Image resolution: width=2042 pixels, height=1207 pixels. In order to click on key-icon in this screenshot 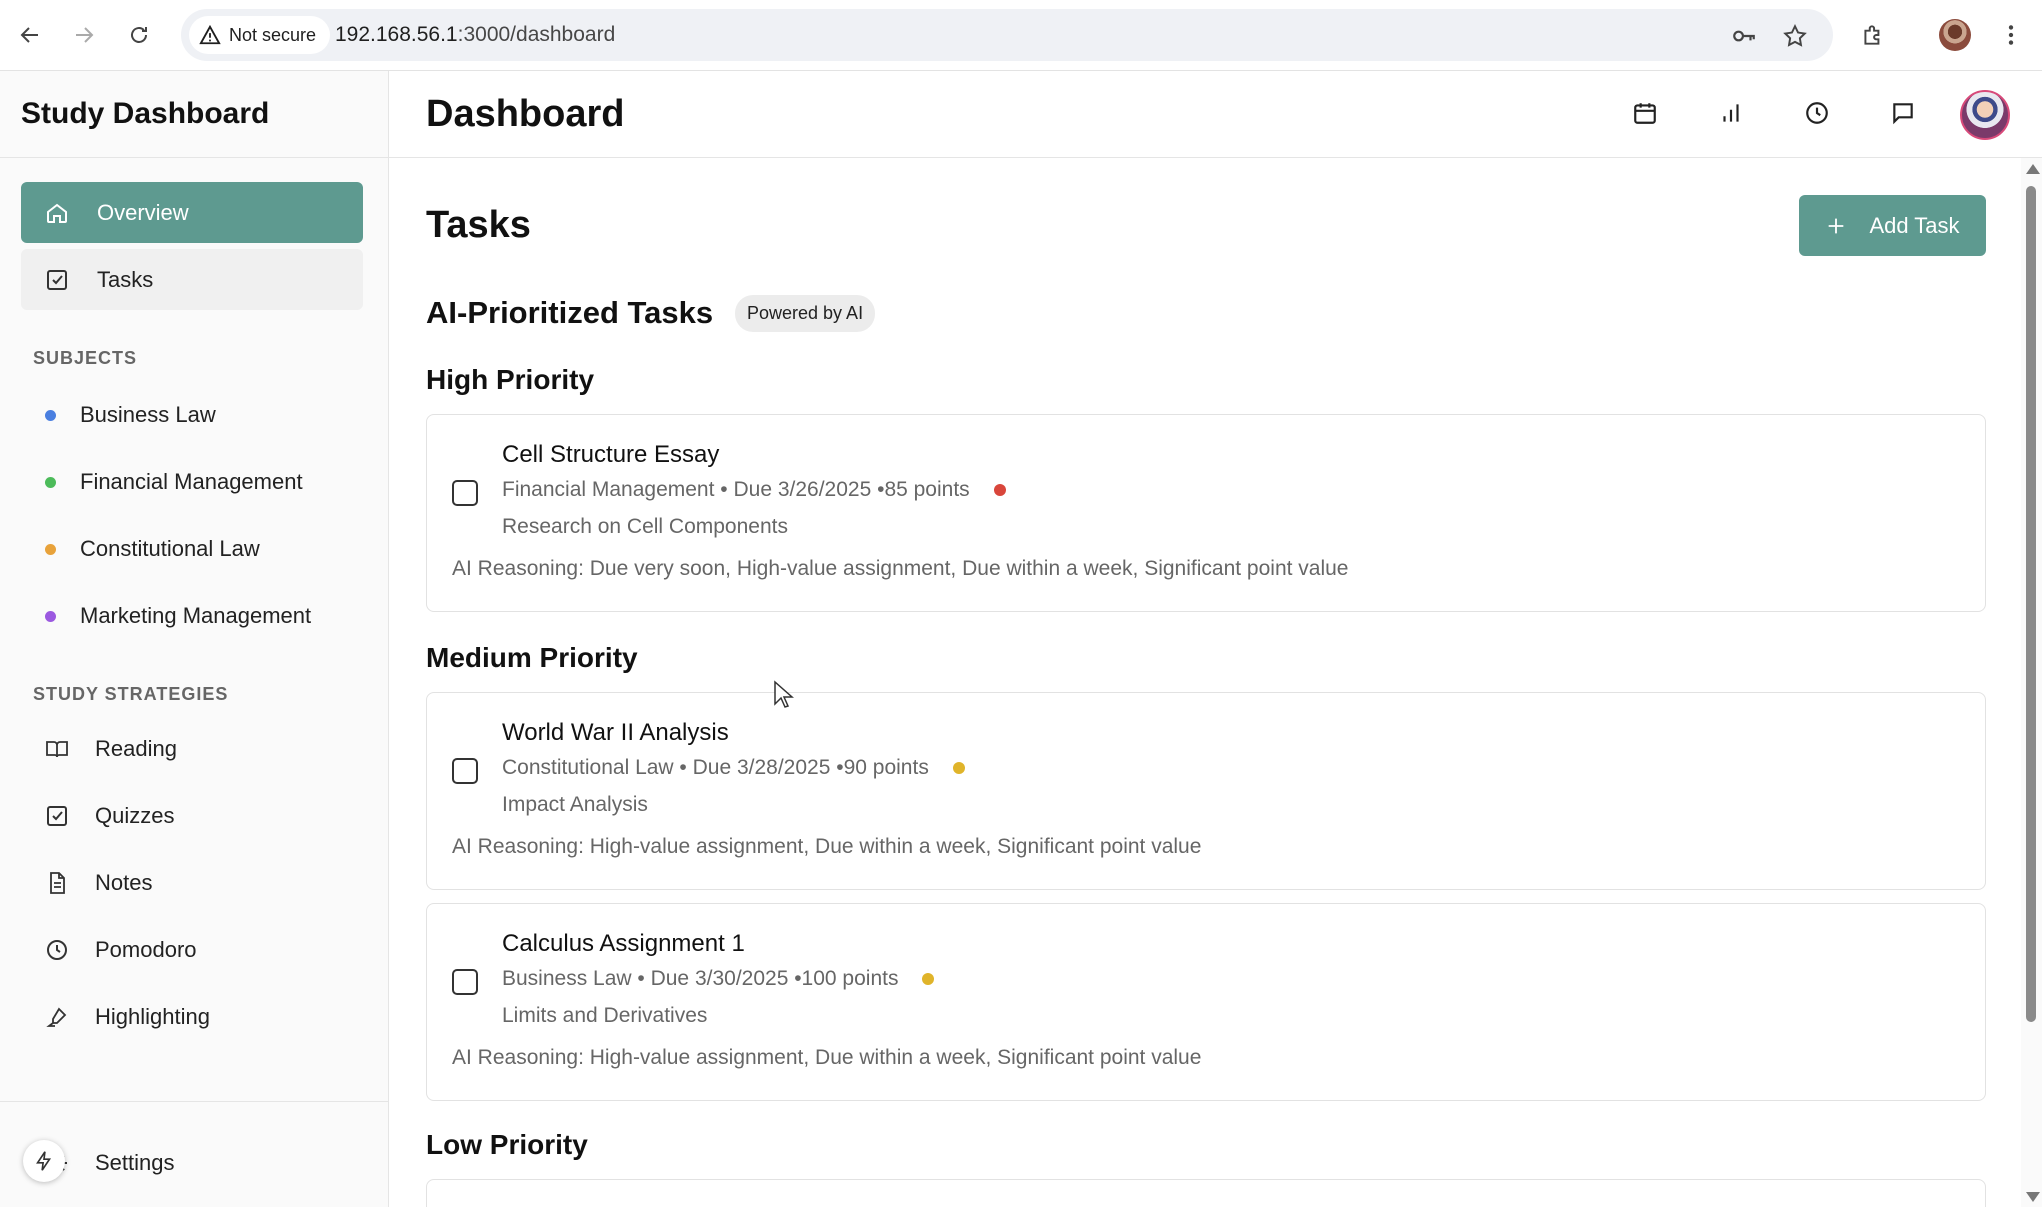, I will do `click(1744, 36)`.